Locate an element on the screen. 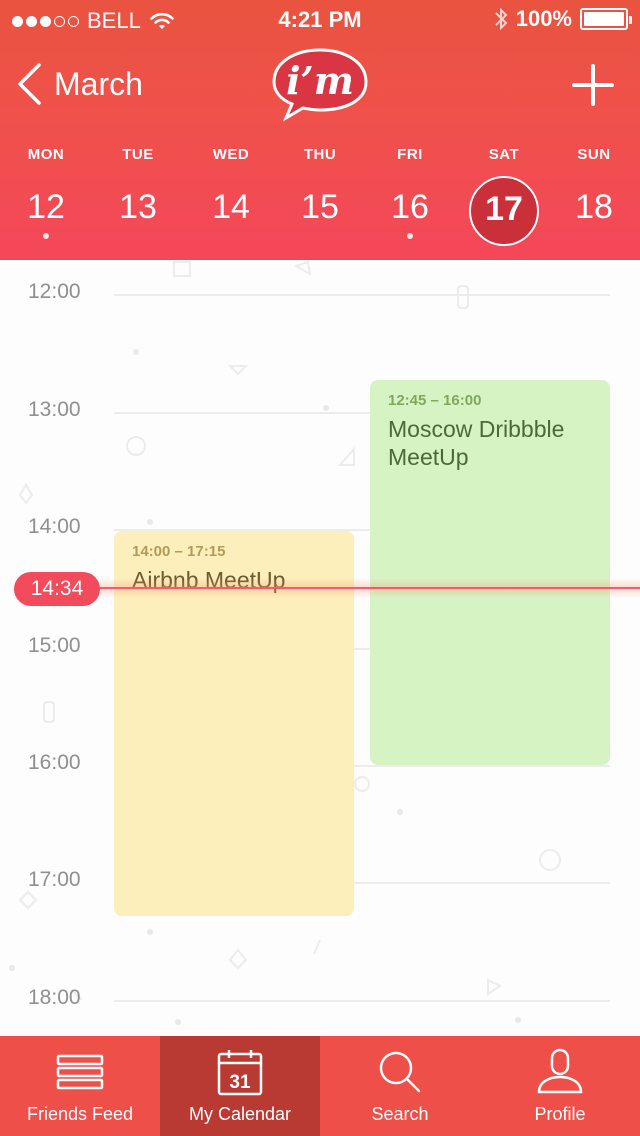 This screenshot has width=640, height=1136. day-number: 14 is located at coordinates (231, 207).